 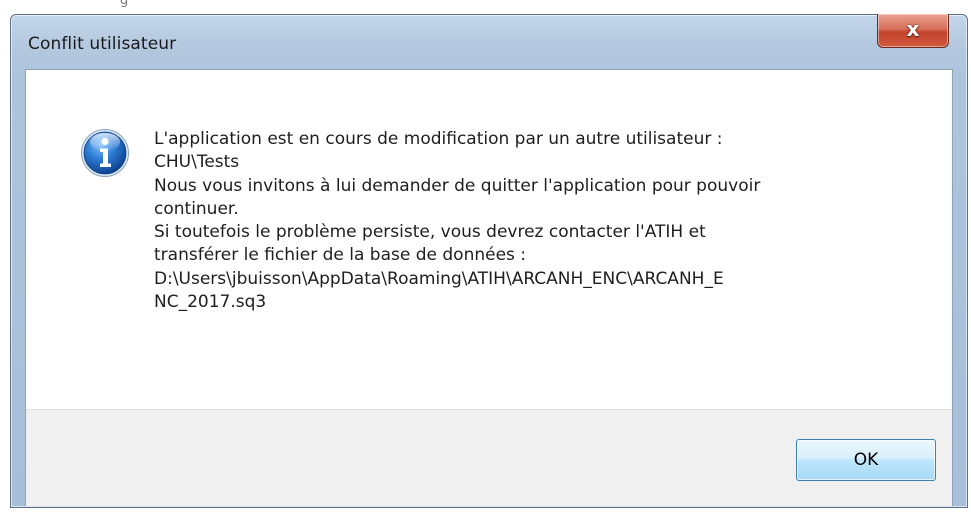 What do you see at coordinates (196, 208) in the screenshot?
I see `message-line: continuer.` at bounding box center [196, 208].